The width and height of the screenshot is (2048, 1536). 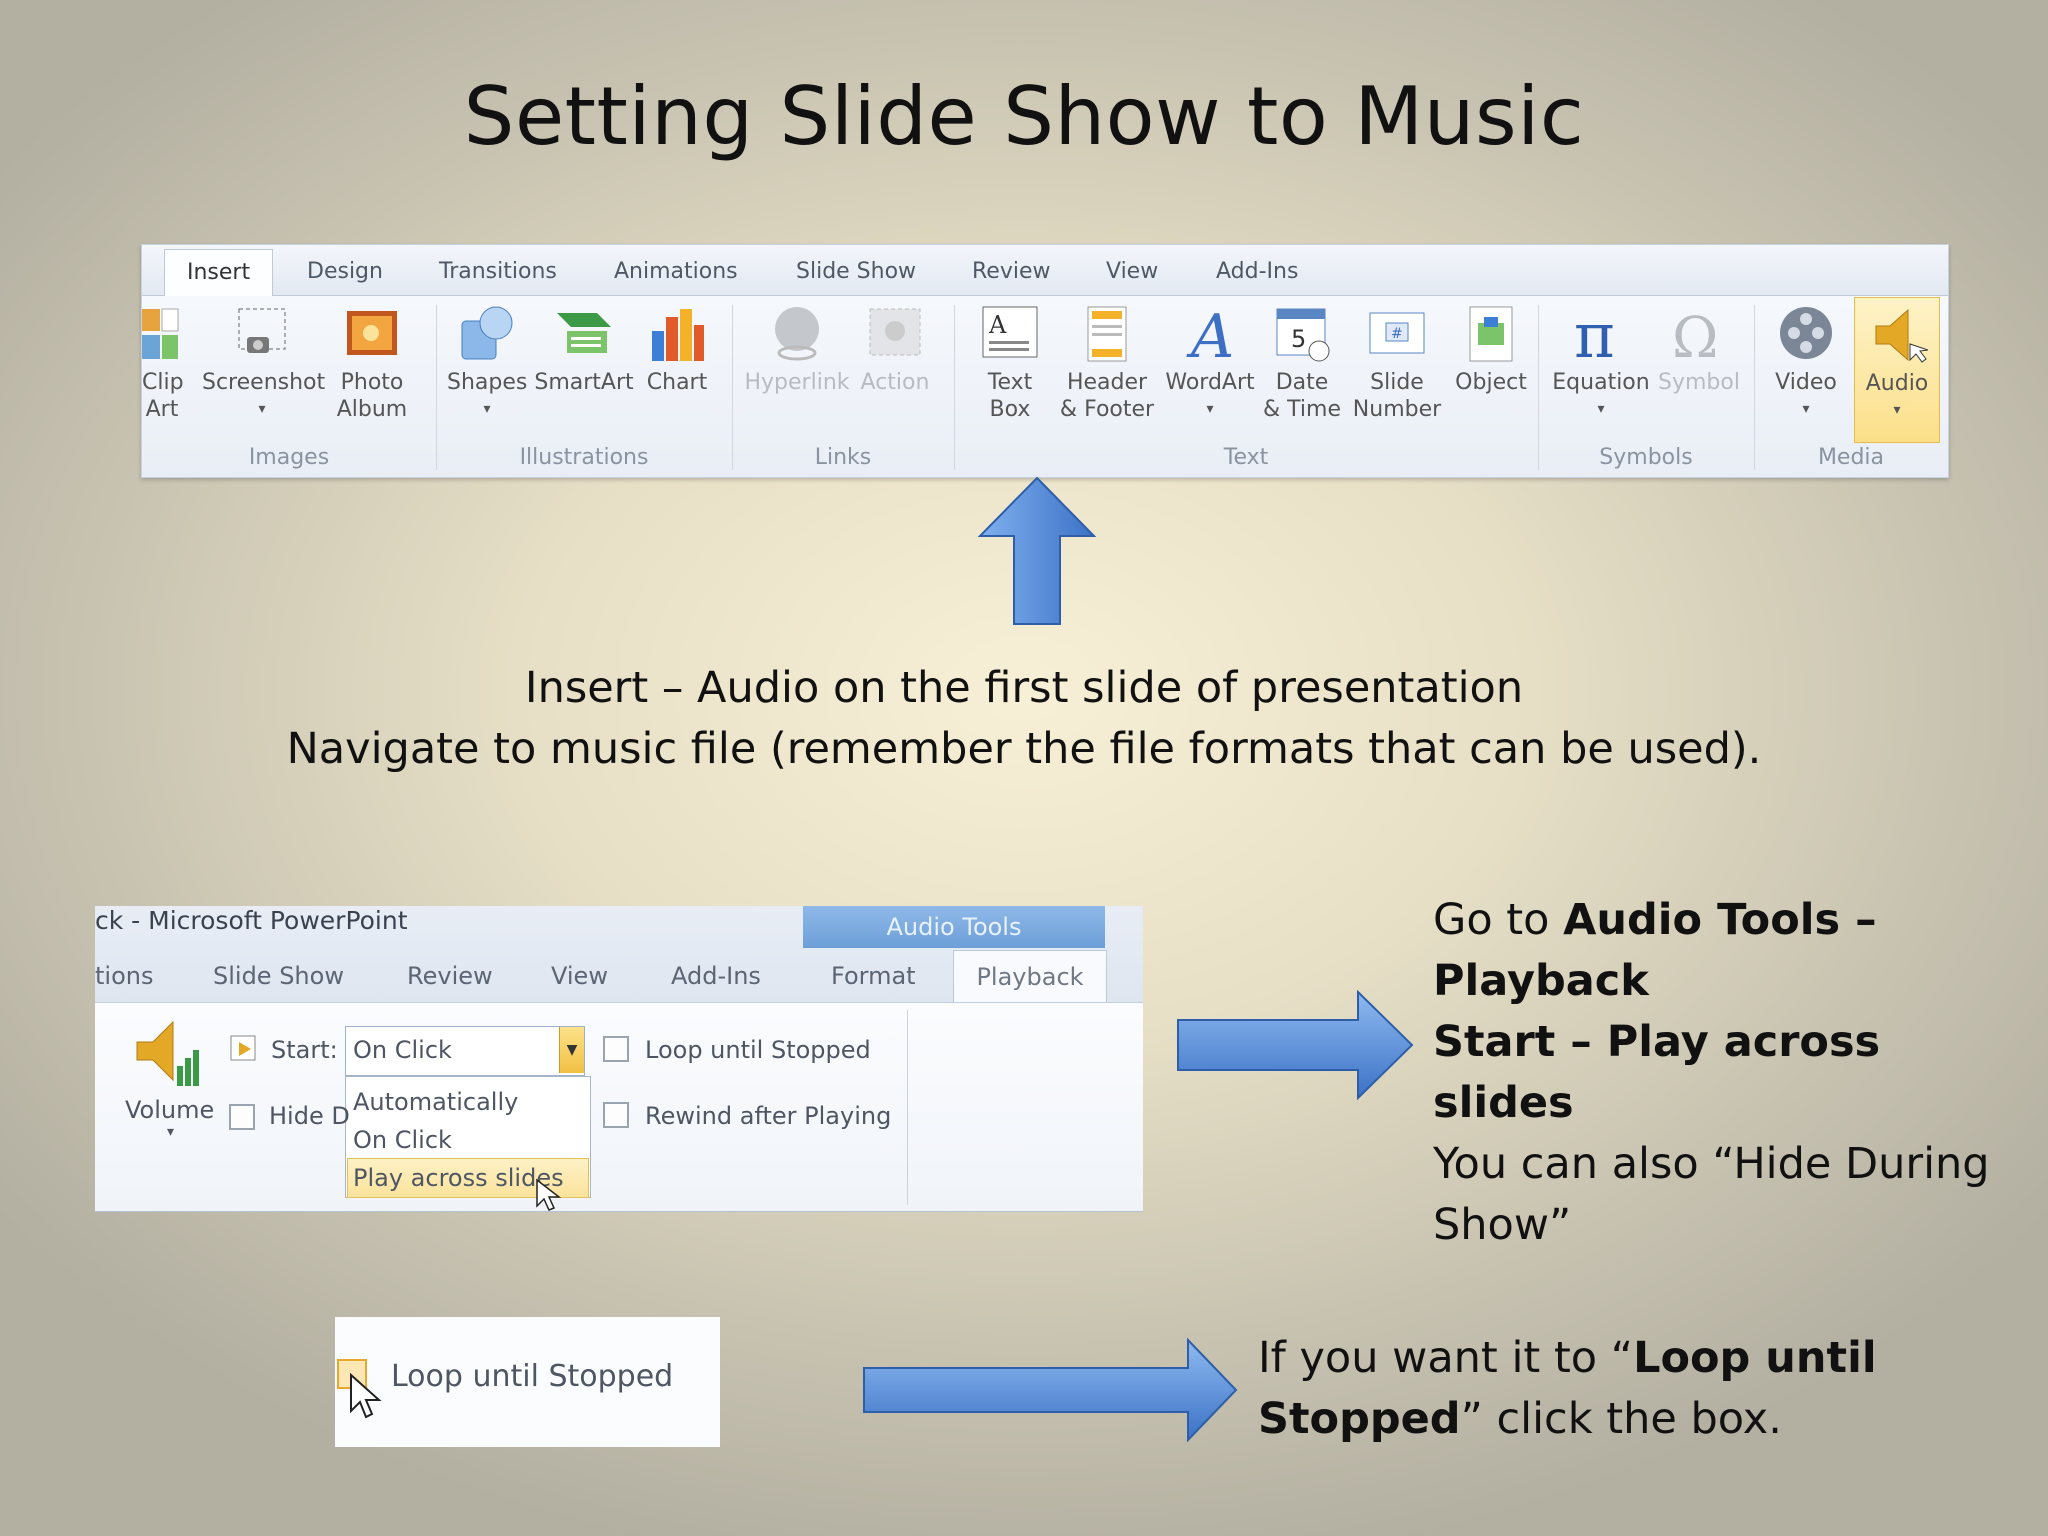 I want to click on date-time-button: 5 Date & Time, so click(x=1302, y=363).